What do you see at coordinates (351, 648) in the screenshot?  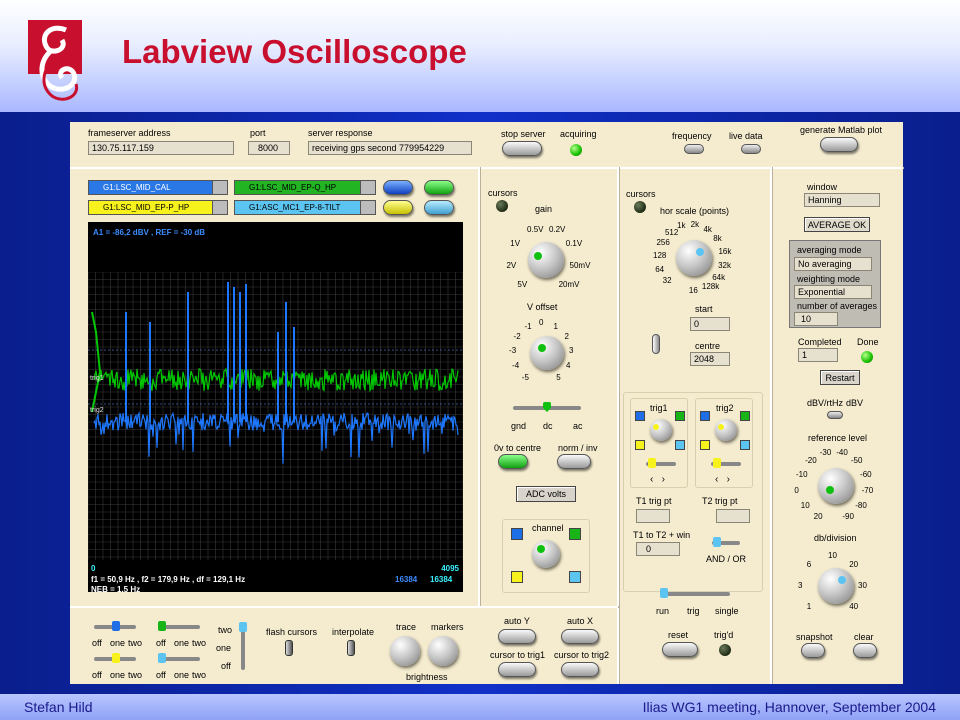 I see `interpolate-switch` at bounding box center [351, 648].